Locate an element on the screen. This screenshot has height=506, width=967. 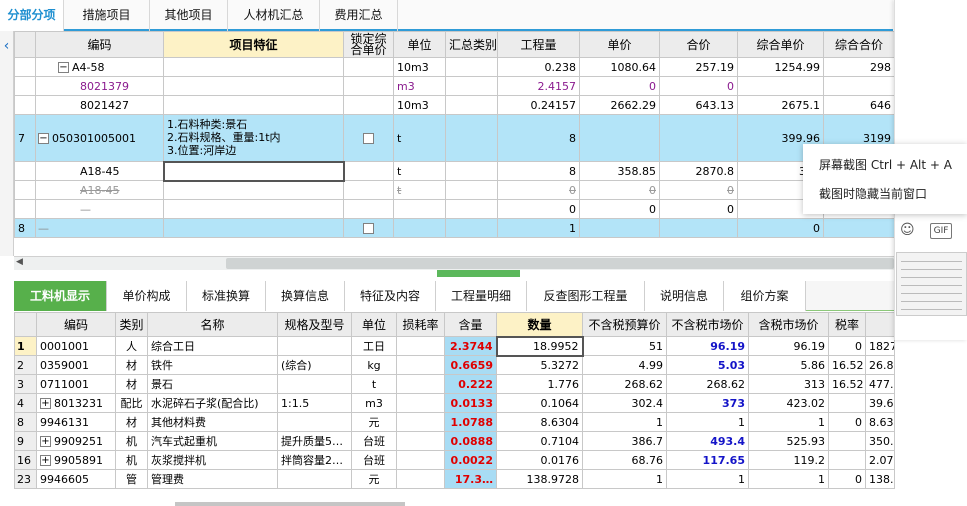
content-cell: 2.3744 is located at coordinates (470, 346).